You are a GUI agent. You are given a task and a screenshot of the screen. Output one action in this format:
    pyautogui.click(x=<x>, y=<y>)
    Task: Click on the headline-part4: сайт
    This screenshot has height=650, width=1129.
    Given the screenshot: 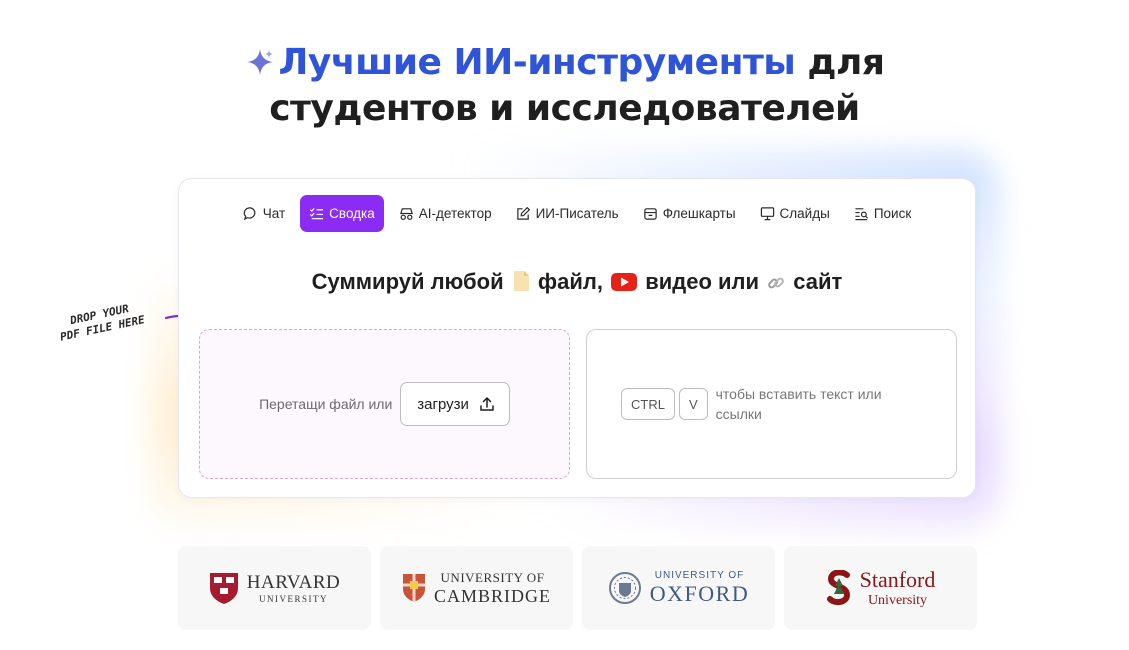 What is the action you would take?
    pyautogui.click(x=818, y=281)
    